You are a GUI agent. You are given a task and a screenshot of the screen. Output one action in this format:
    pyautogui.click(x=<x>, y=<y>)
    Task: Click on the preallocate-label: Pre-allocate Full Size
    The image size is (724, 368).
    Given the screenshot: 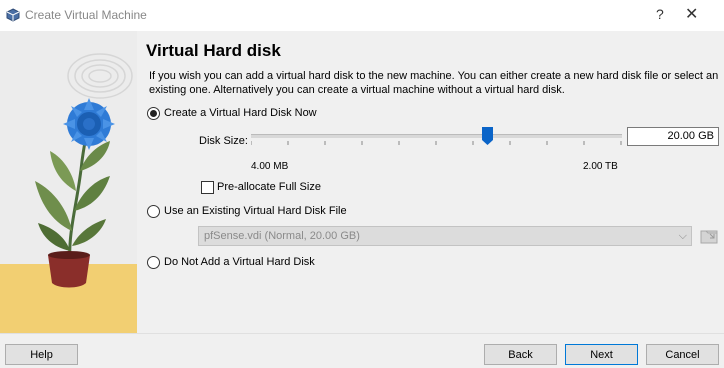 What is the action you would take?
    pyautogui.click(x=269, y=187)
    